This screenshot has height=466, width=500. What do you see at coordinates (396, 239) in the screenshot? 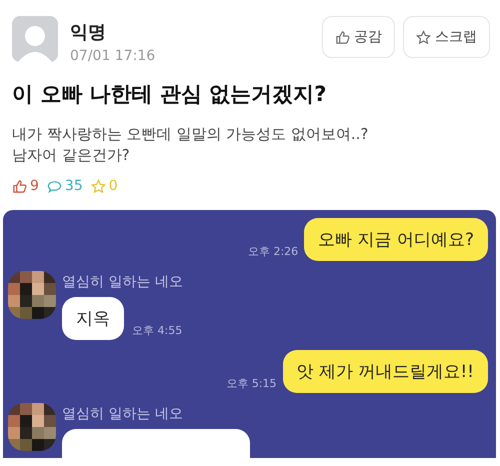
I see `message-bubble: 오빠 지금 어디예요?` at bounding box center [396, 239].